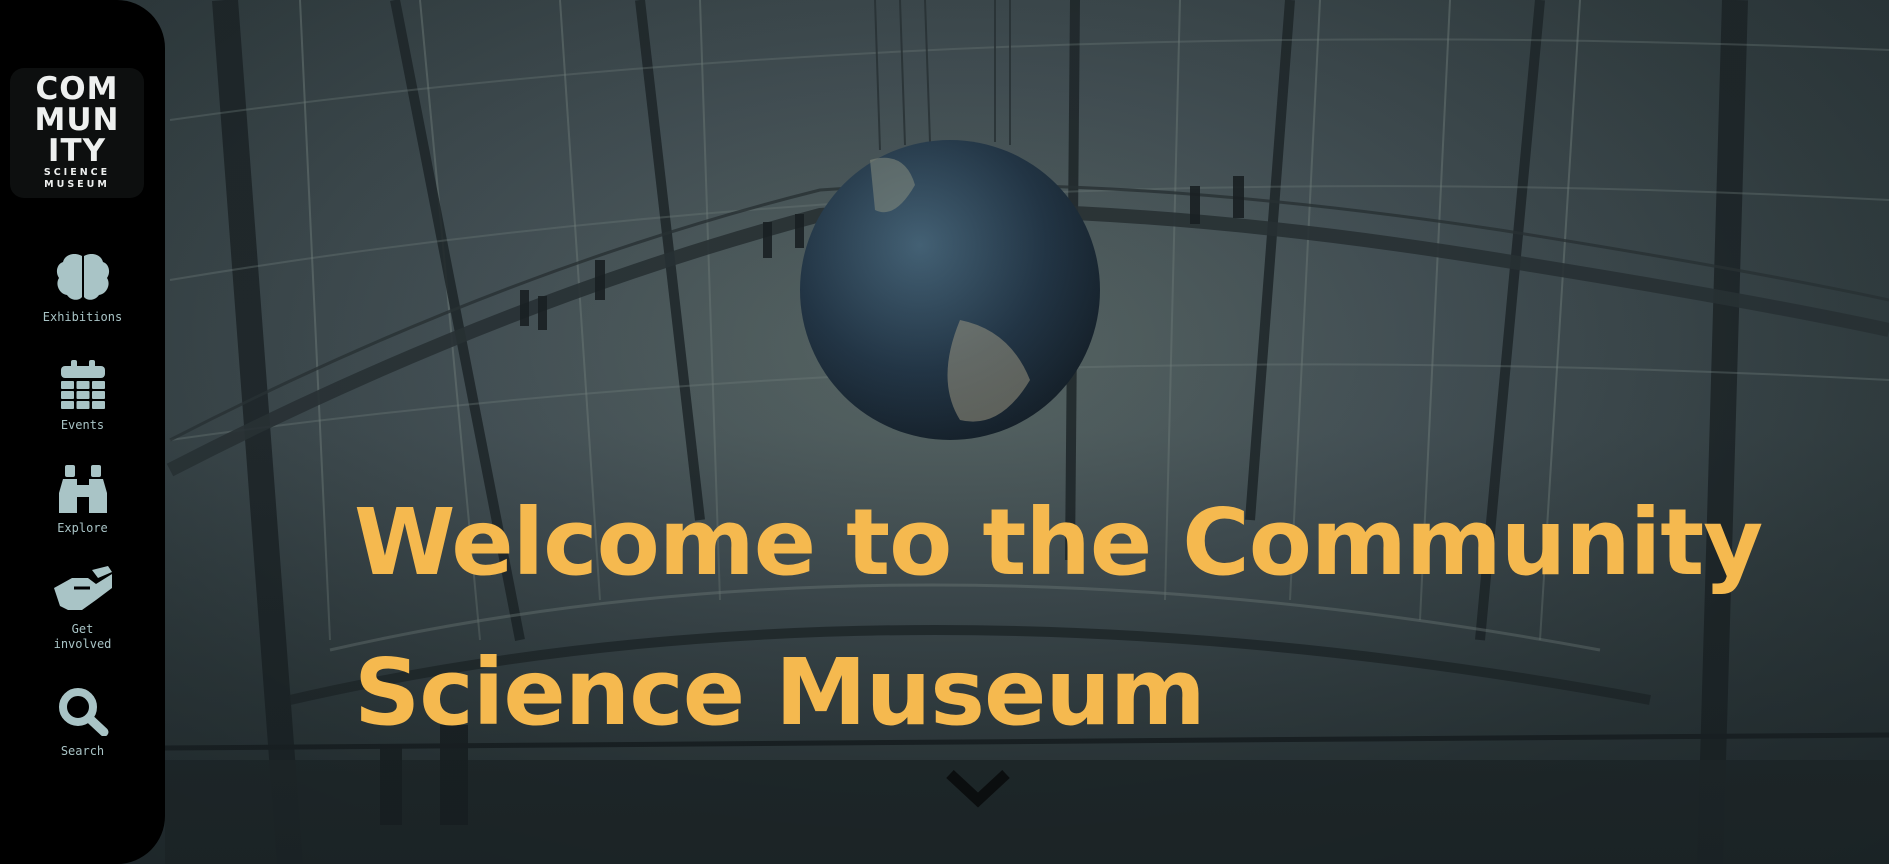 The width and height of the screenshot is (1889, 864). What do you see at coordinates (82, 491) in the screenshot?
I see `binoculars-icon` at bounding box center [82, 491].